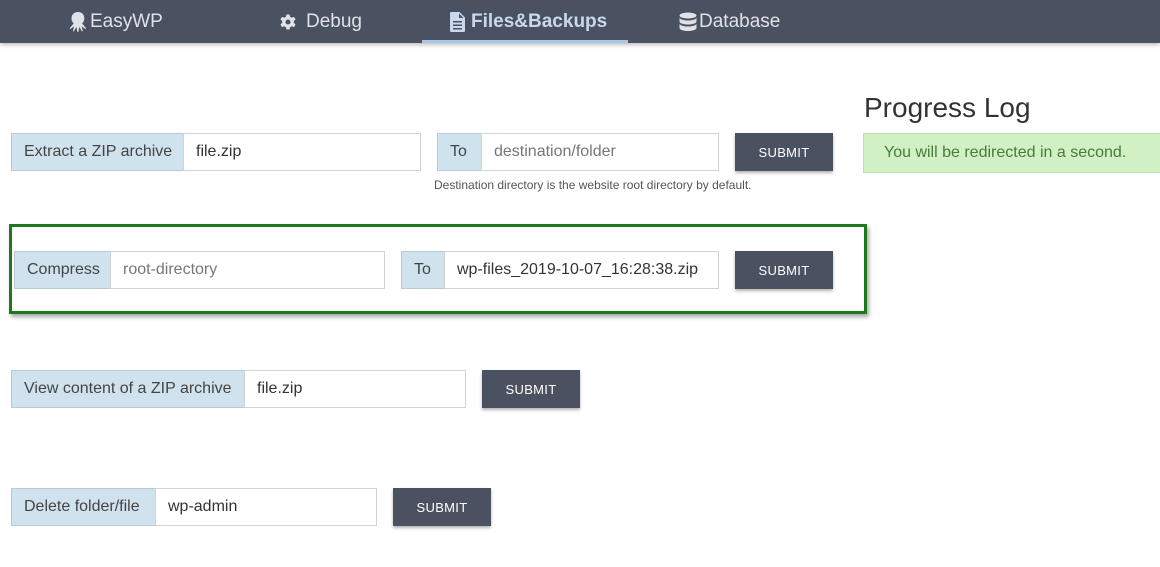 The width and height of the screenshot is (1160, 567). I want to click on nav-item-debug: Debug, so click(320, 21).